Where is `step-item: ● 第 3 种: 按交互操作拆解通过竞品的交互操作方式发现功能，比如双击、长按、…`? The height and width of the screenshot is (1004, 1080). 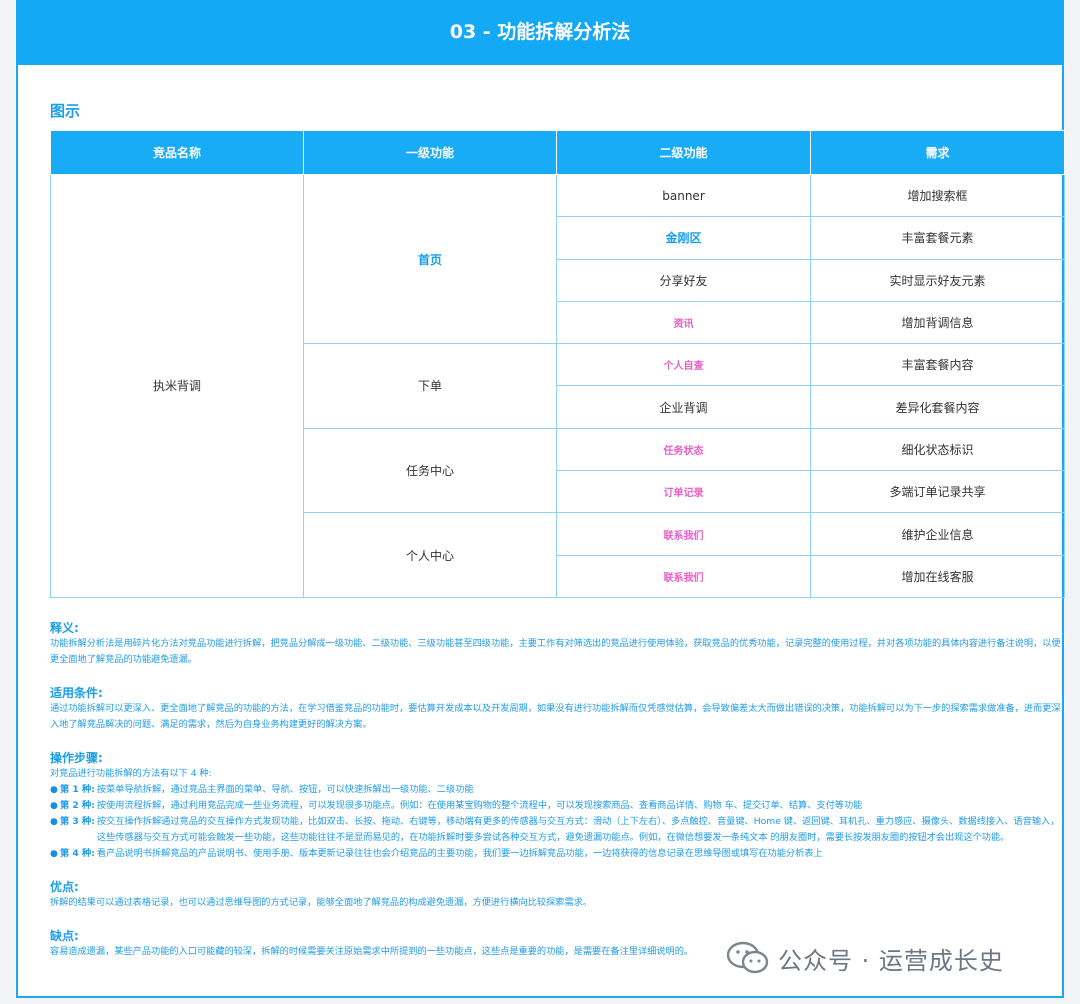 step-item: ● 第 3 种: 按交互操作拆解通过竞品的交互操作方式发现功能，比如双击、长按、… is located at coordinates (556, 830).